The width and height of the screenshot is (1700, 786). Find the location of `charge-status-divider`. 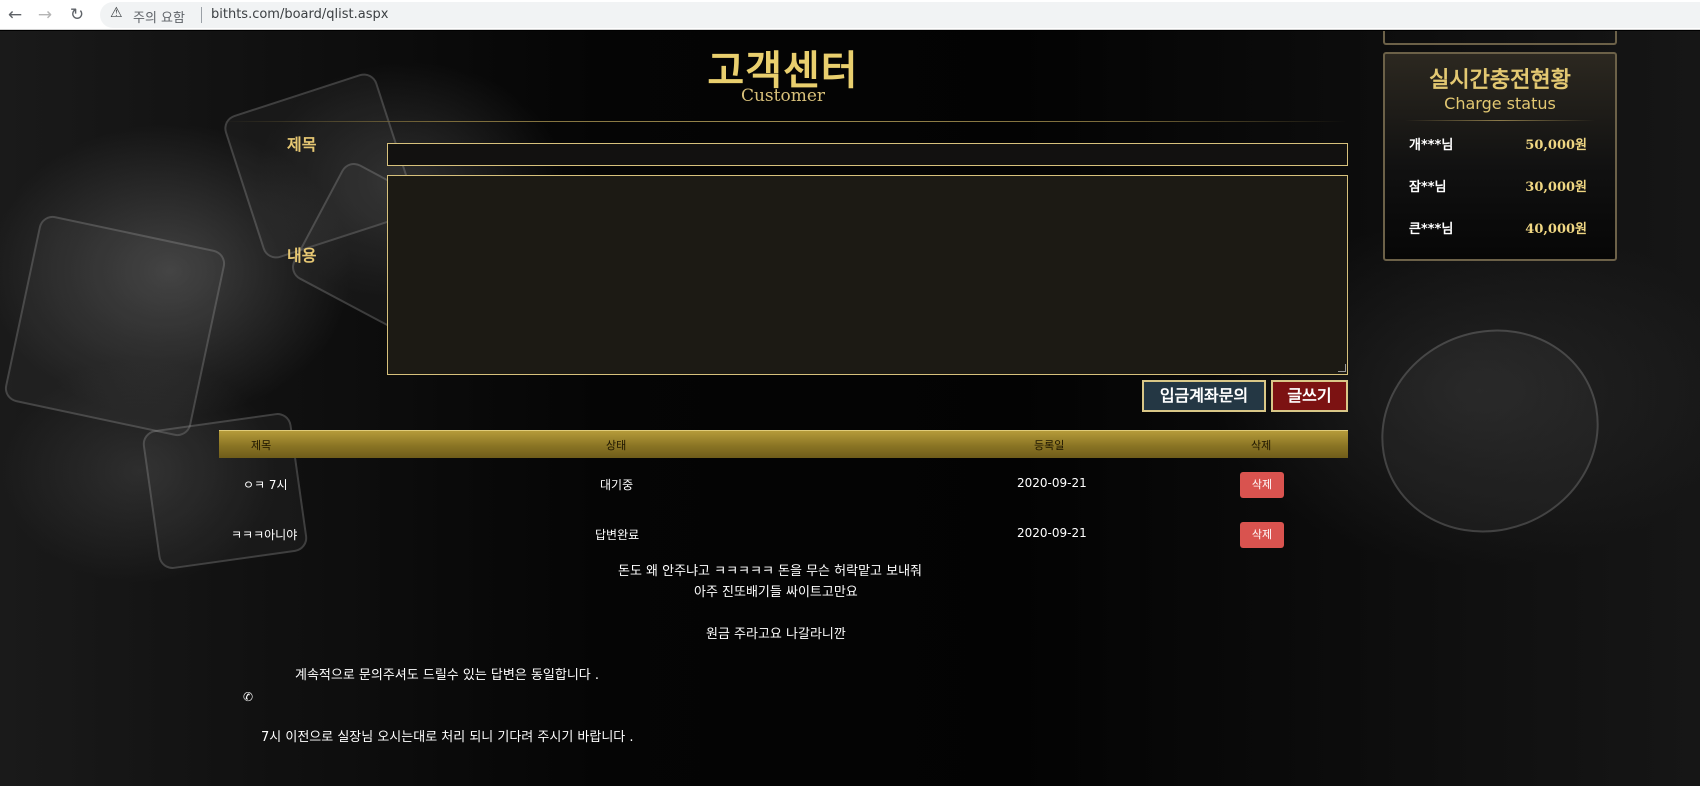

charge-status-divider is located at coordinates (1500, 120).